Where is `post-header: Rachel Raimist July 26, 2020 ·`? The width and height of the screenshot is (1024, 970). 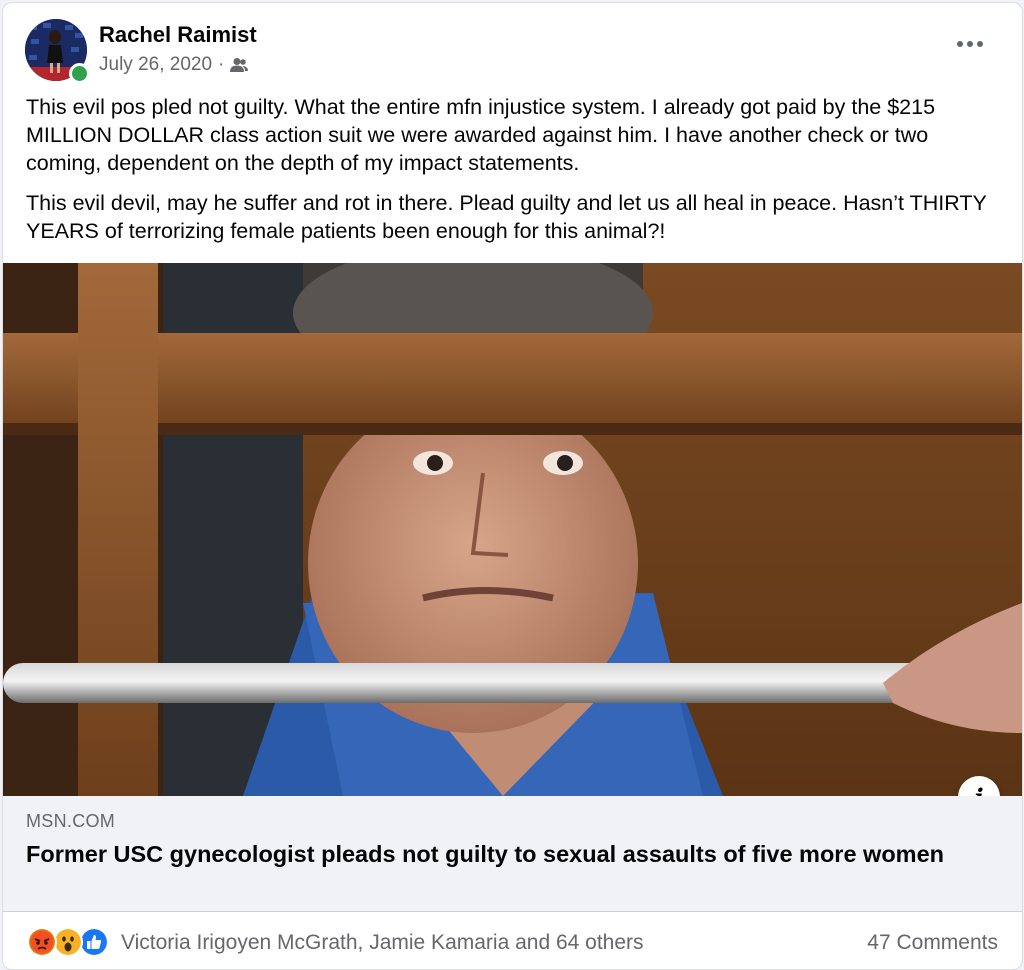
post-header: Rachel Raimist July 26, 2020 · is located at coordinates (510, 51).